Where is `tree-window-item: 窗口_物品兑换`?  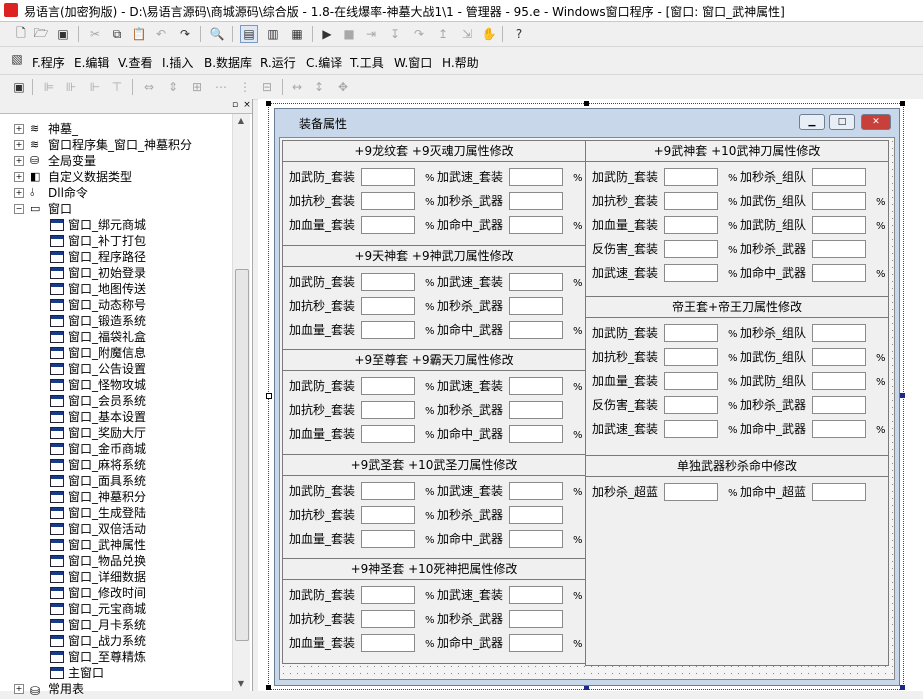 tree-window-item: 窗口_物品兑换 is located at coordinates (115, 561).